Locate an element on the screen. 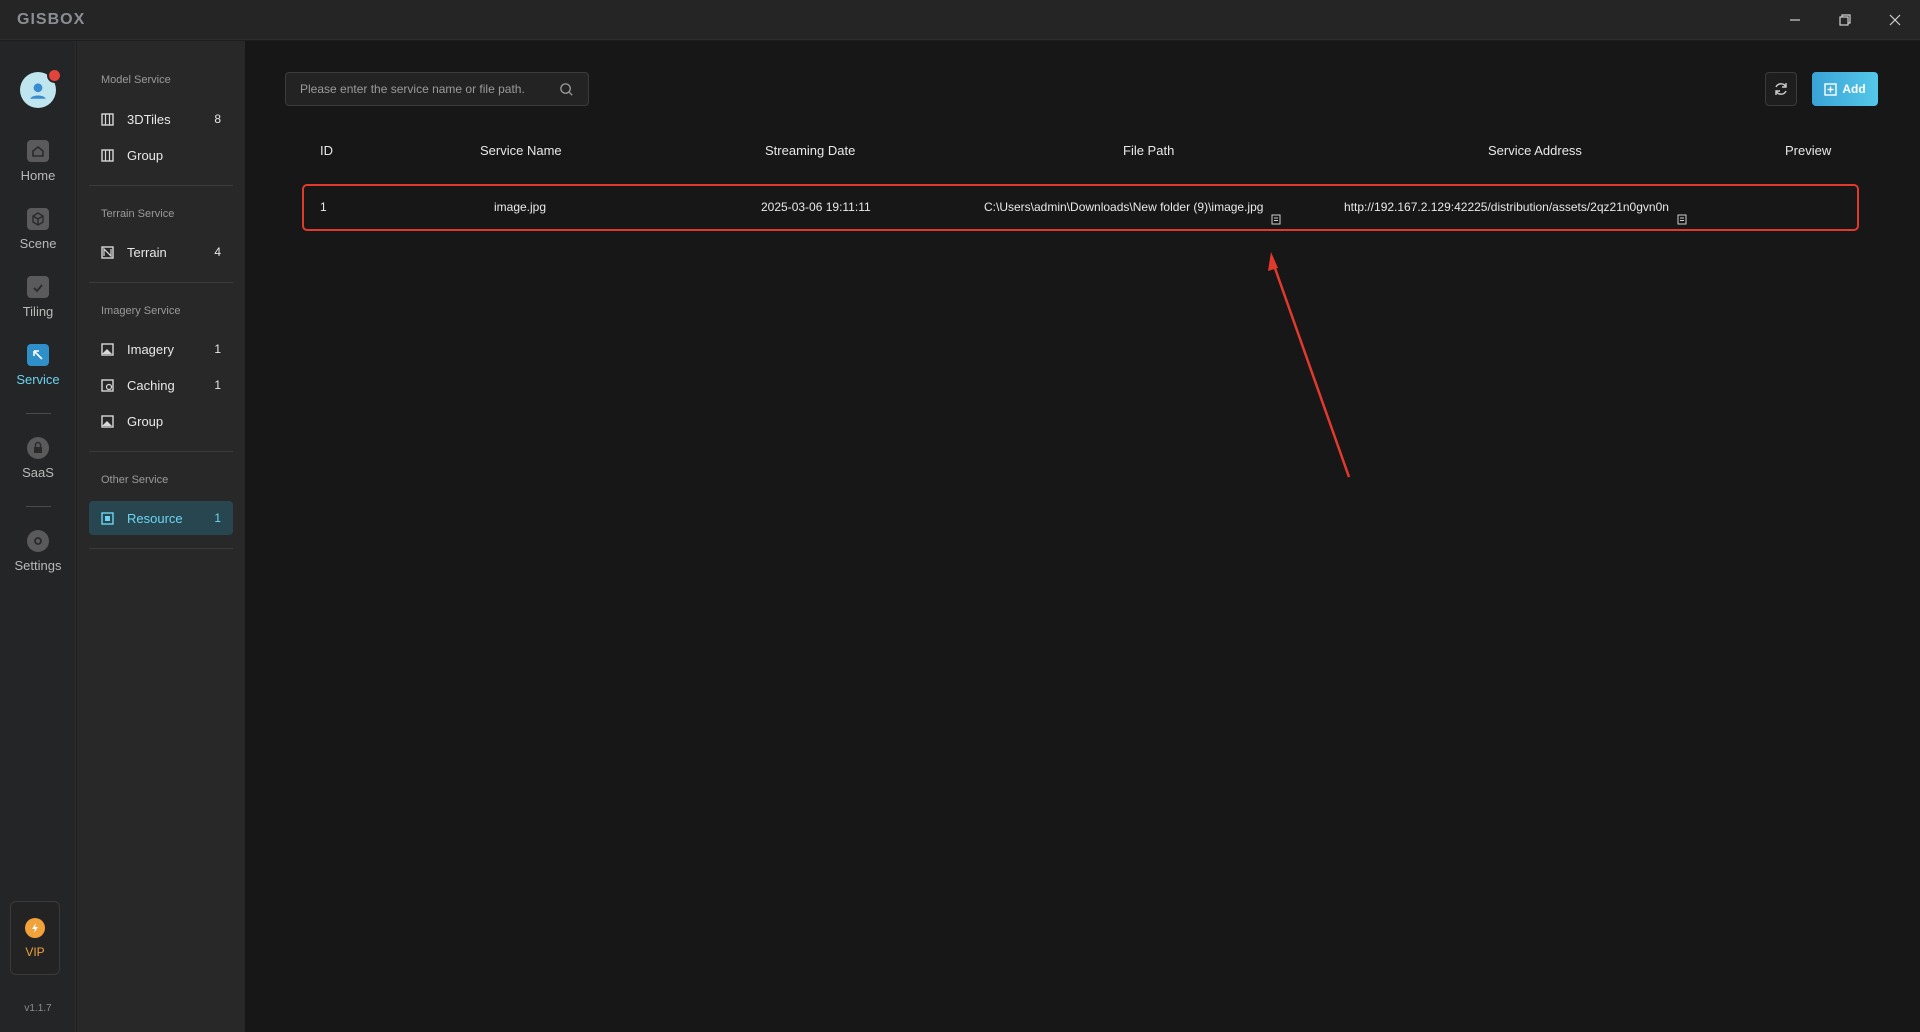  column-header-file-path: File Path is located at coordinates (1148, 150).